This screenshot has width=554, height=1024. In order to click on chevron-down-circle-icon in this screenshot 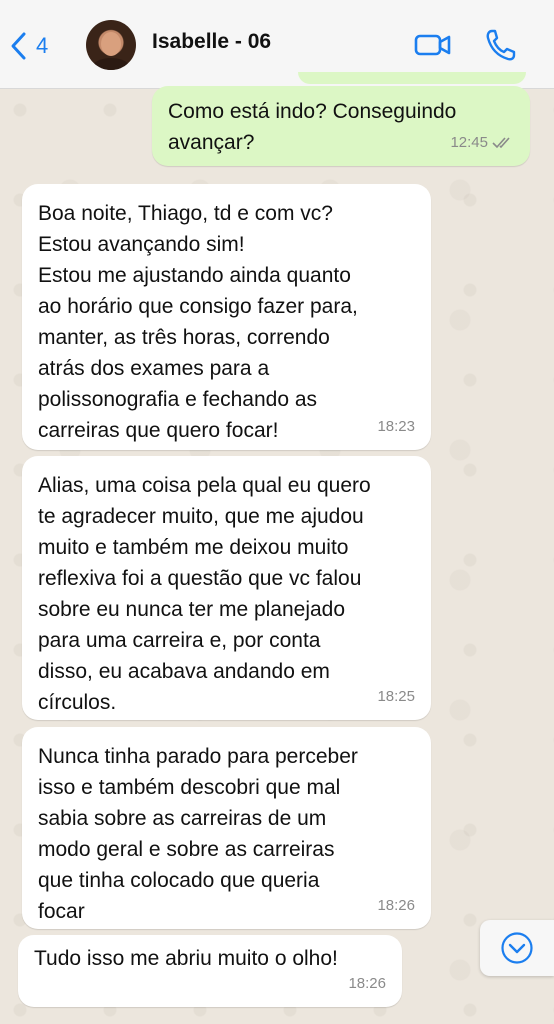, I will do `click(517, 948)`.